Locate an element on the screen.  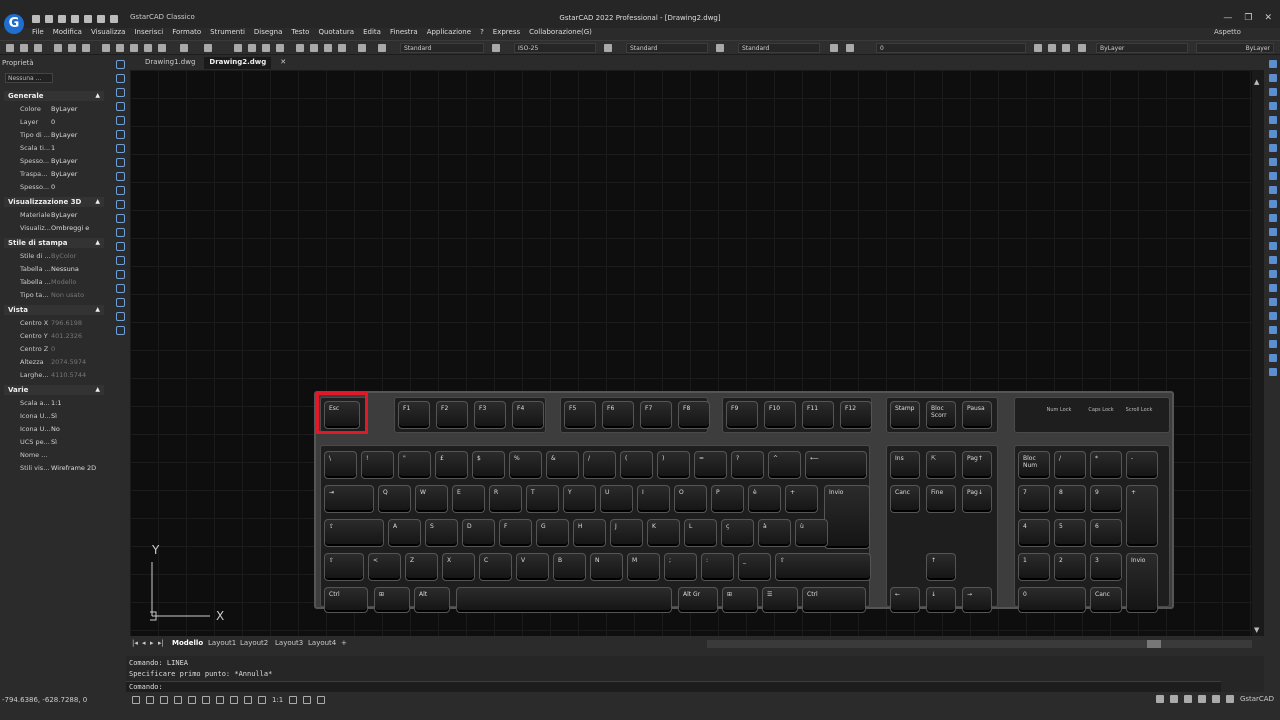
polyline-icon is located at coordinates (120, 92).